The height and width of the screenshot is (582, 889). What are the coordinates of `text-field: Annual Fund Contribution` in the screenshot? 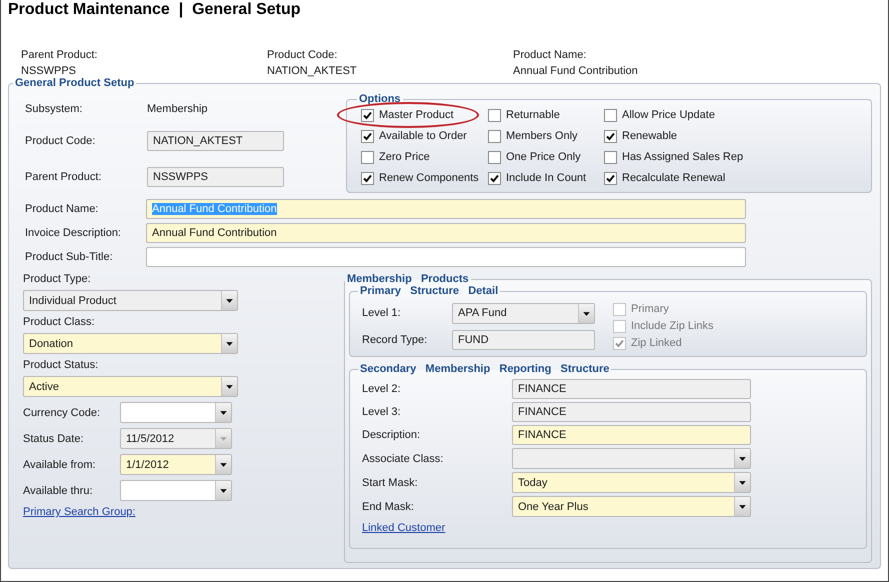 It's located at (446, 233).